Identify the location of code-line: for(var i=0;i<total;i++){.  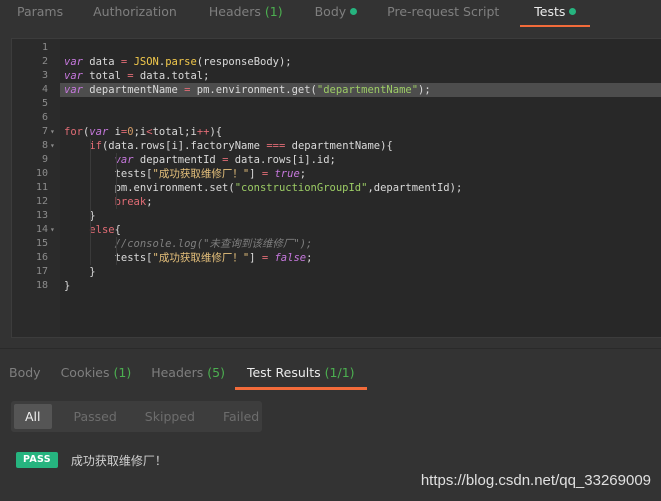
(360, 132).